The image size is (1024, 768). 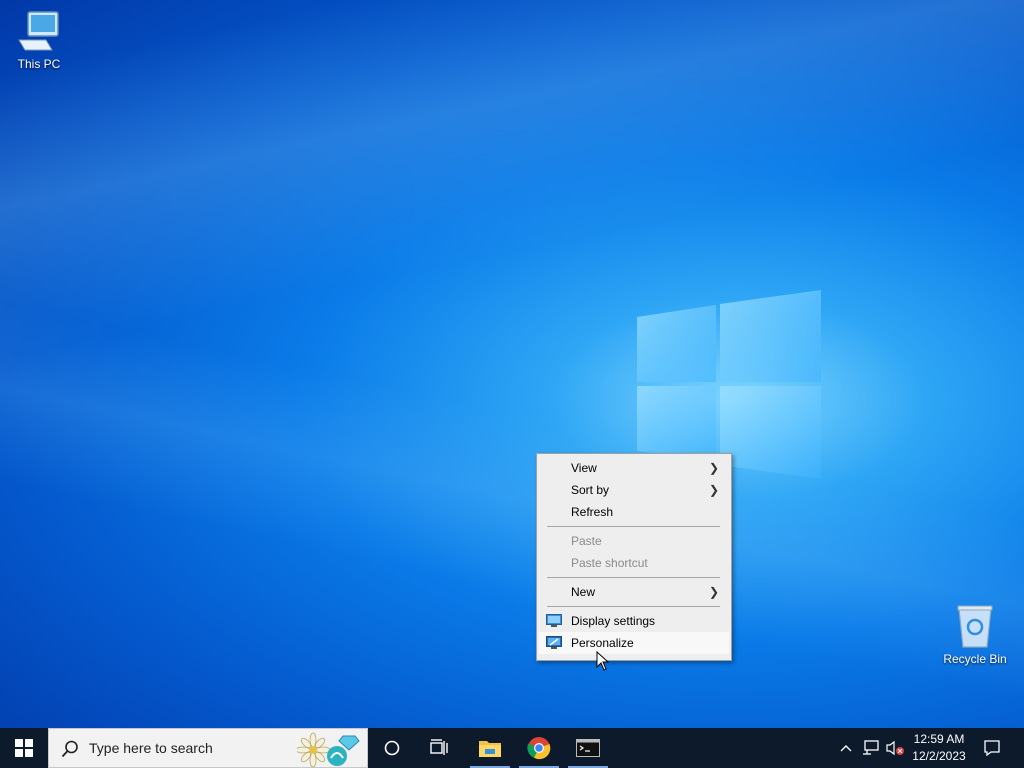 What do you see at coordinates (609, 563) in the screenshot?
I see `menu-item-label: Paste shortcut` at bounding box center [609, 563].